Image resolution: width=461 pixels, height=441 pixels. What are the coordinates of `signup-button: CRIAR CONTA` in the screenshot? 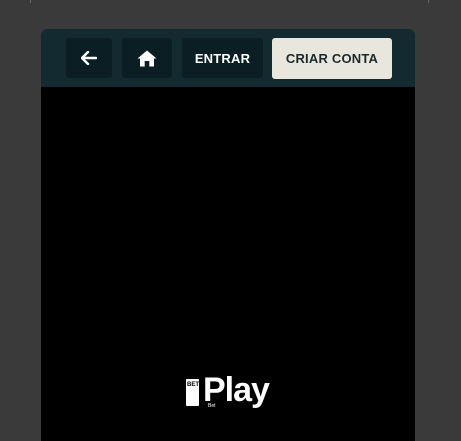 It's located at (332, 58).